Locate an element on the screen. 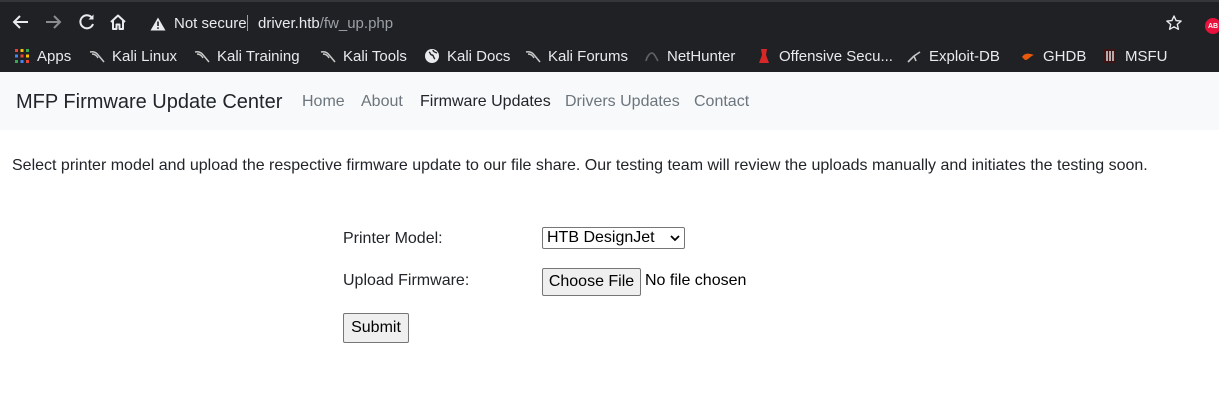  chevron-down-icon is located at coordinates (675, 238).